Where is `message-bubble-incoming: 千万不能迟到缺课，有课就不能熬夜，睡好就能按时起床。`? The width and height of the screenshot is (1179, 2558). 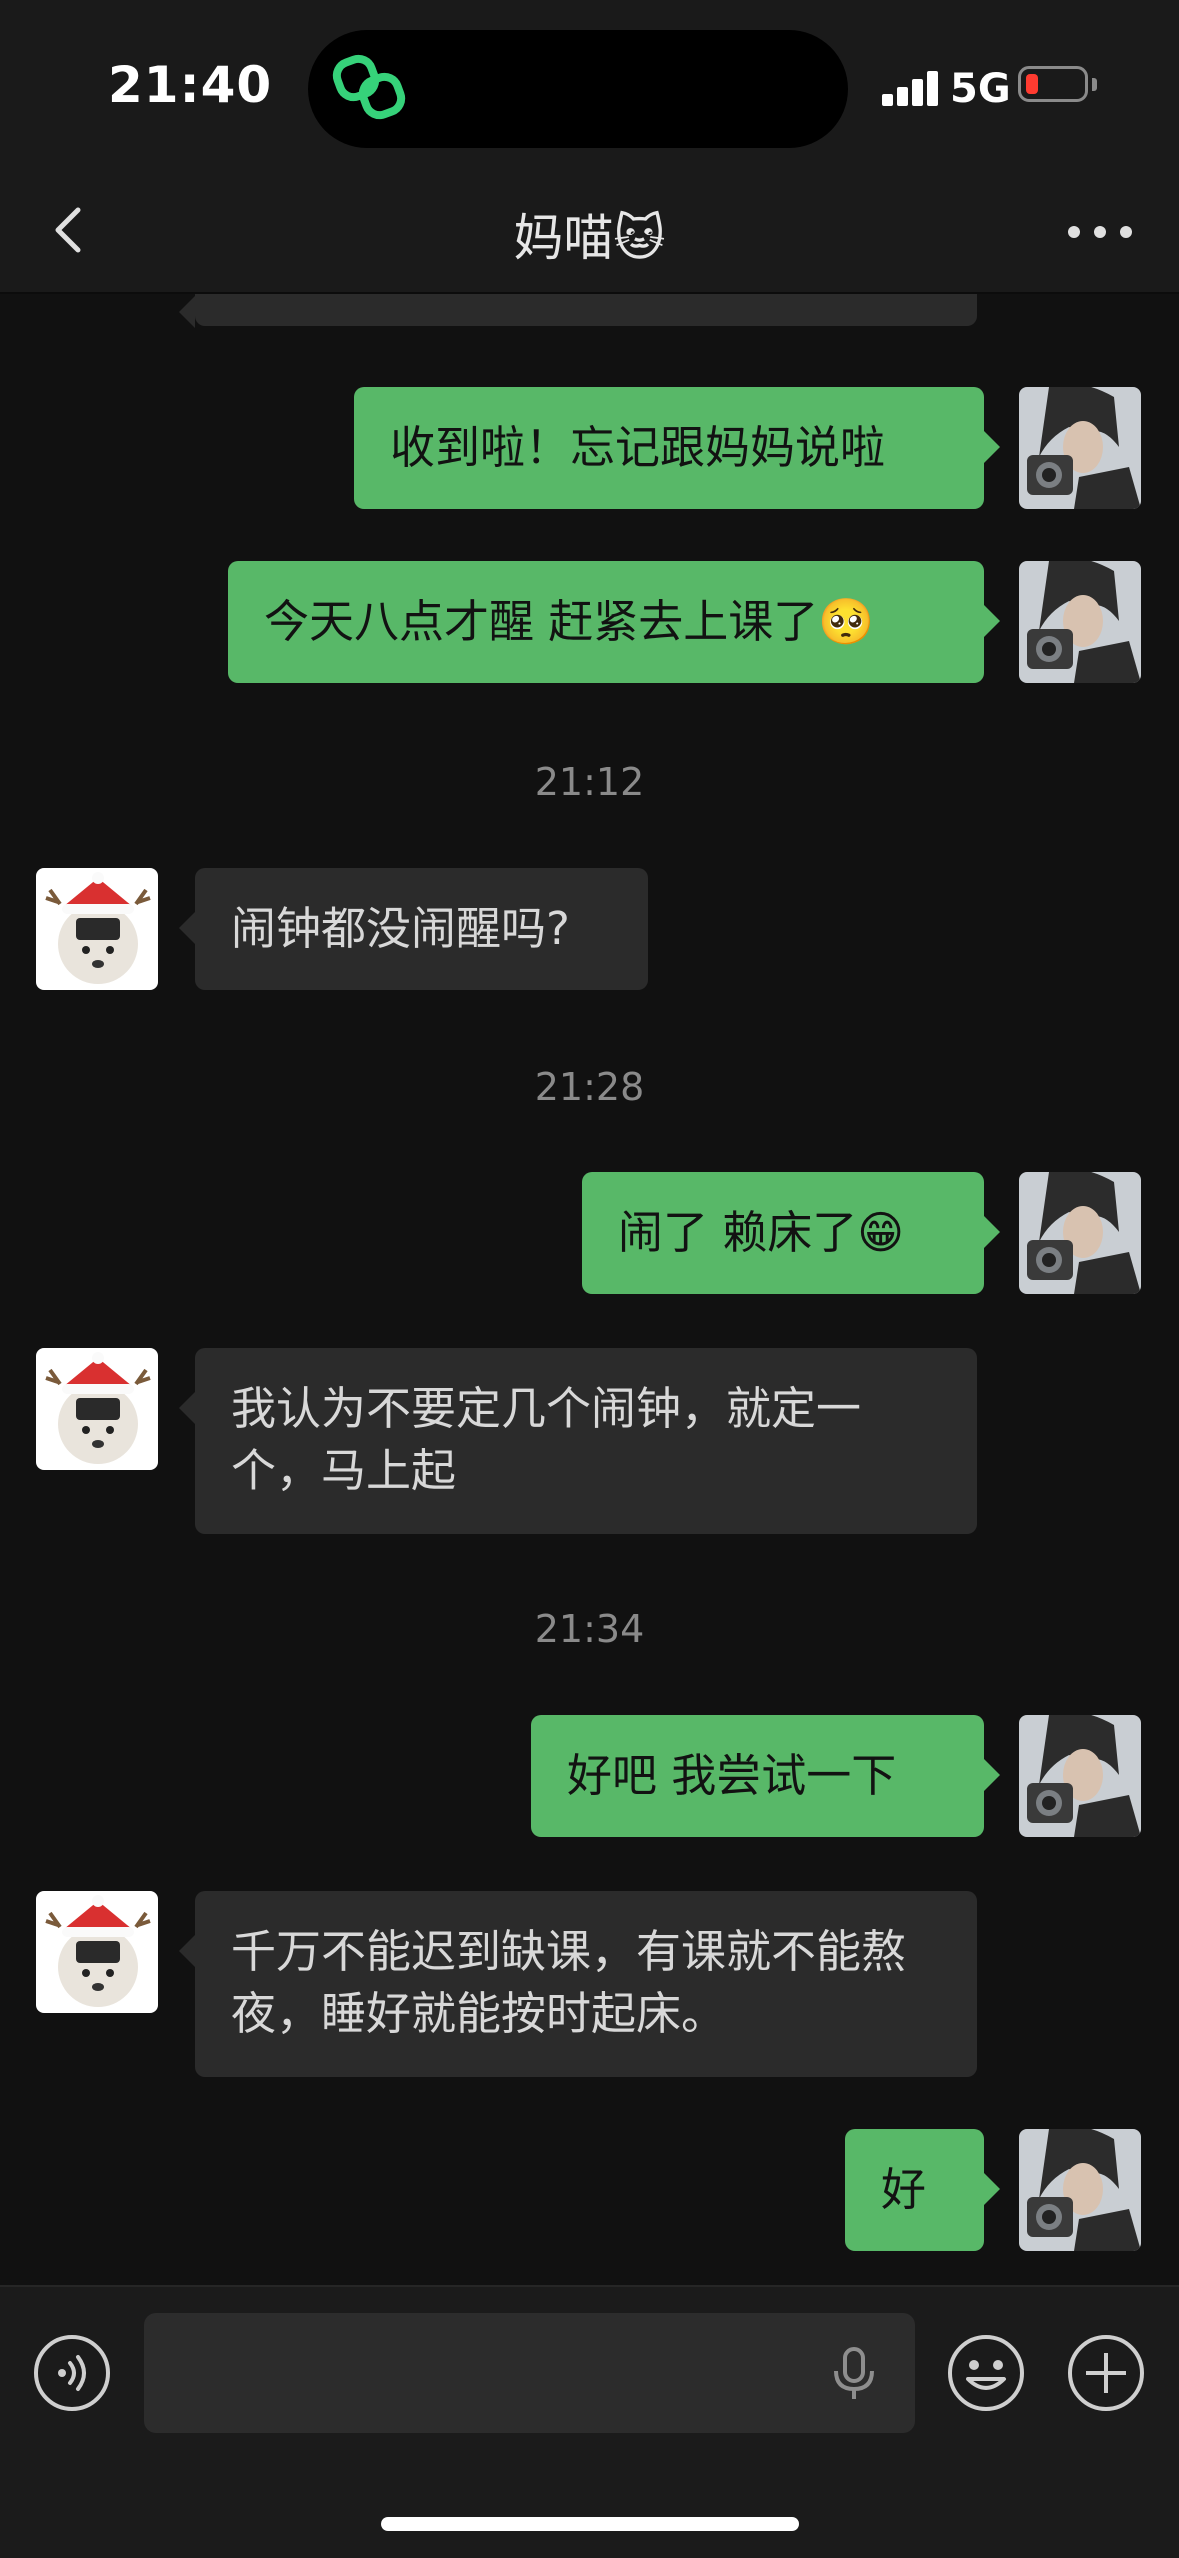
message-bubble-incoming: 千万不能迟到缺课，有课就不能熬夜，睡好就能按时起床。 is located at coordinates (578, 1984).